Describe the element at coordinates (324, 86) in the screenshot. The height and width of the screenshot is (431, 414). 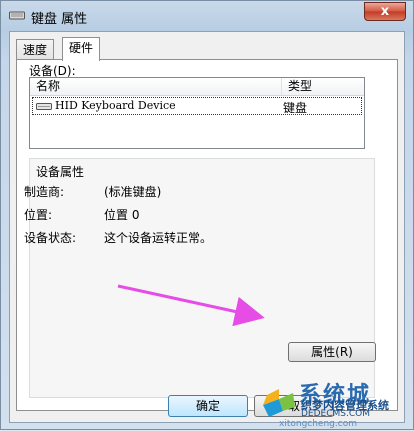
I see `column-header-type: 类型` at that location.